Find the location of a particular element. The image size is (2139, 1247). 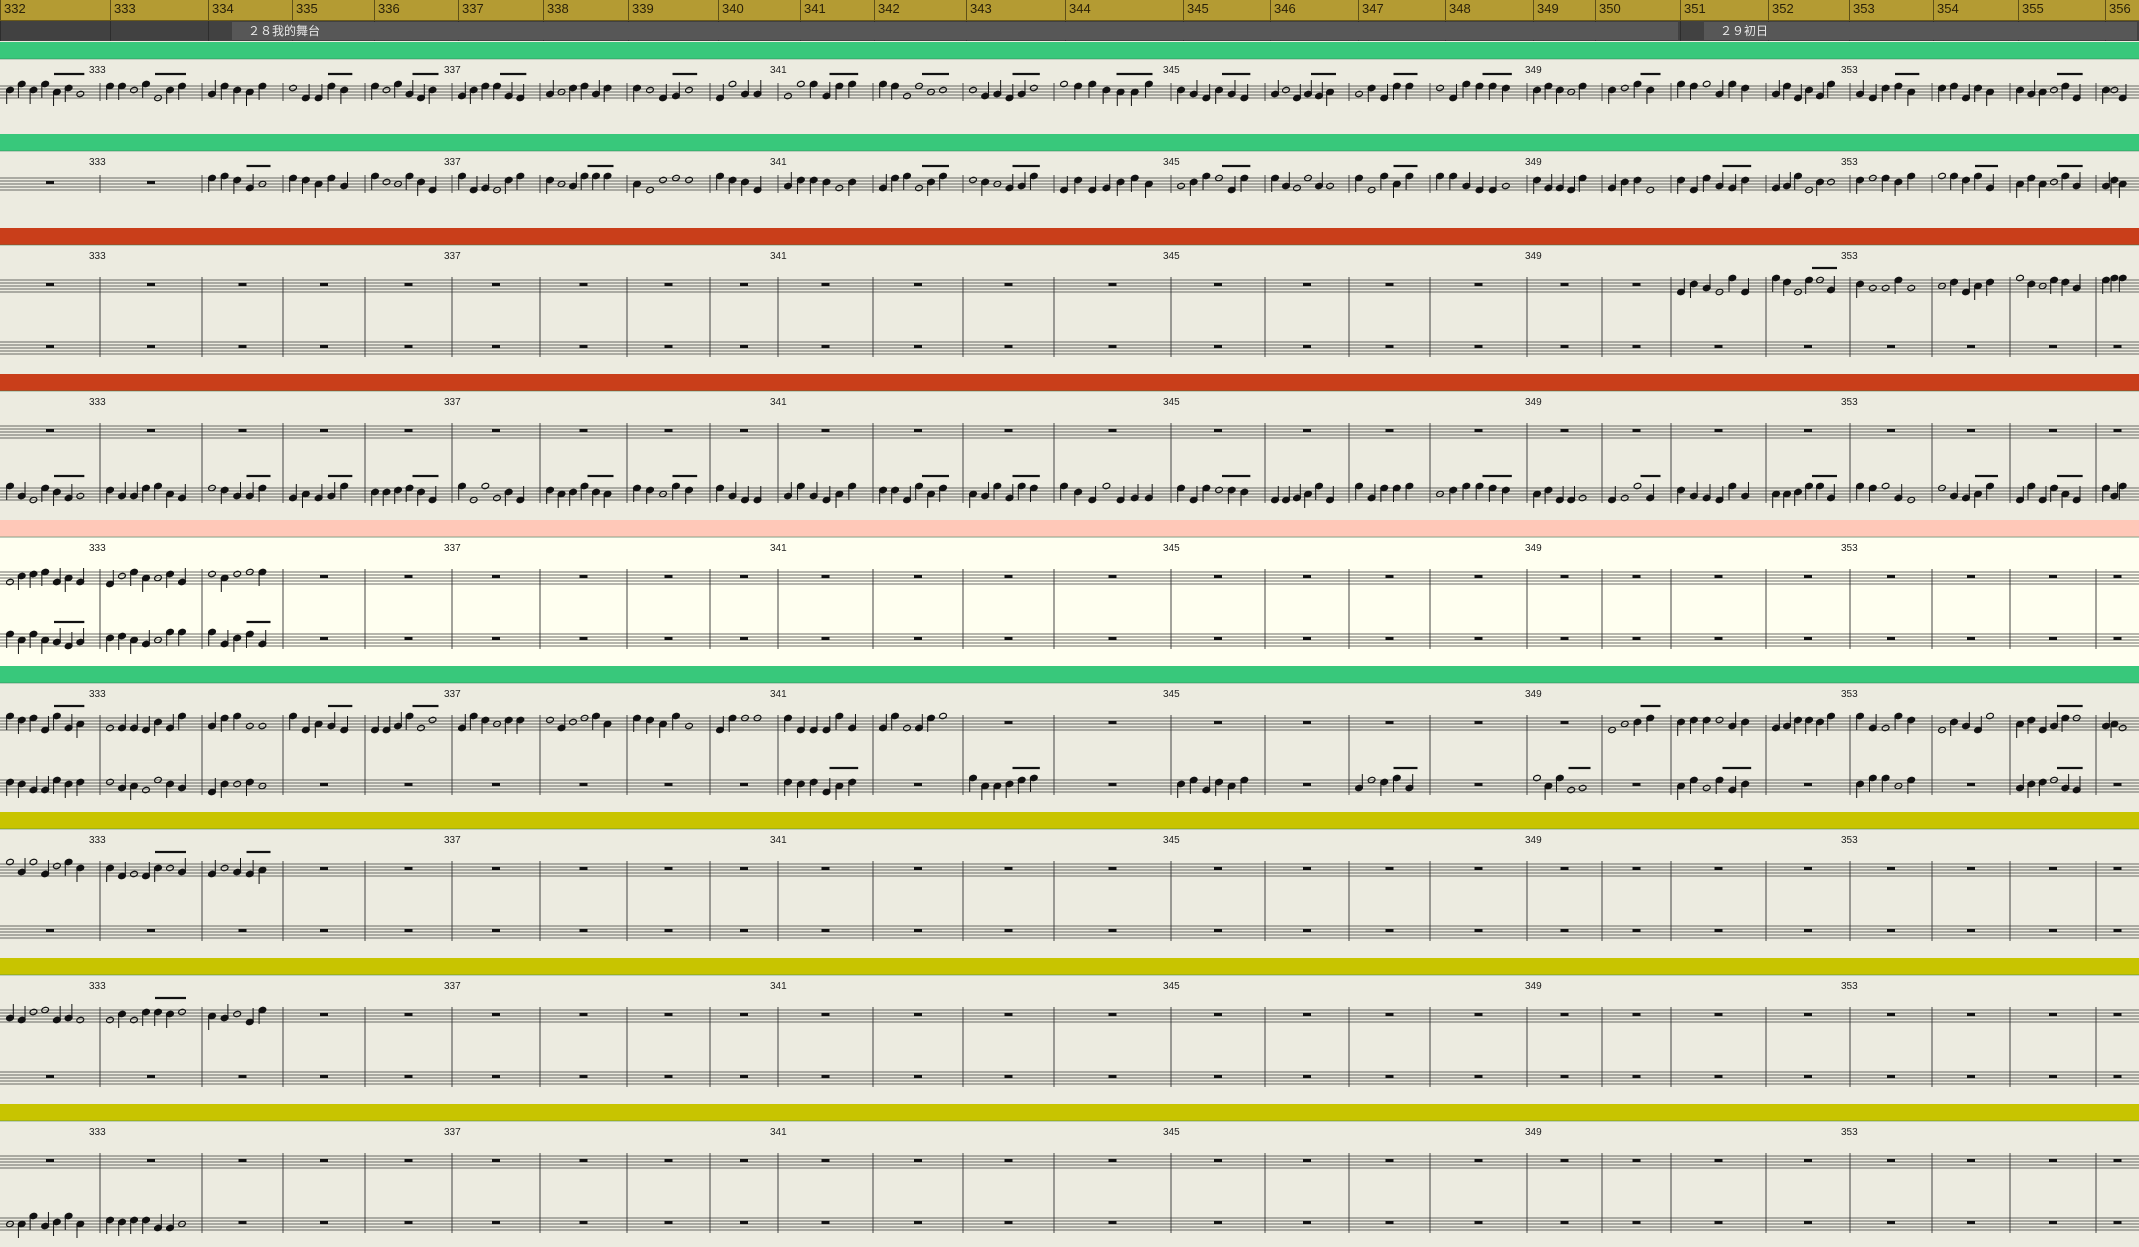

track-1: 333 337 341 345 349 353 is located at coordinates (1069, 88).